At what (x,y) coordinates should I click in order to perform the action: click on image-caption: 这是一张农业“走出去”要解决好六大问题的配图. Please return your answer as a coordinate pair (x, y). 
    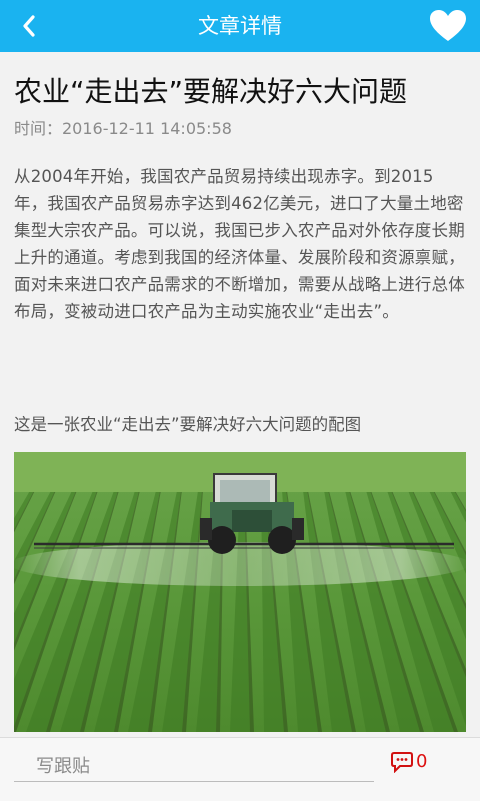
    Looking at the image, I should click on (188, 424).